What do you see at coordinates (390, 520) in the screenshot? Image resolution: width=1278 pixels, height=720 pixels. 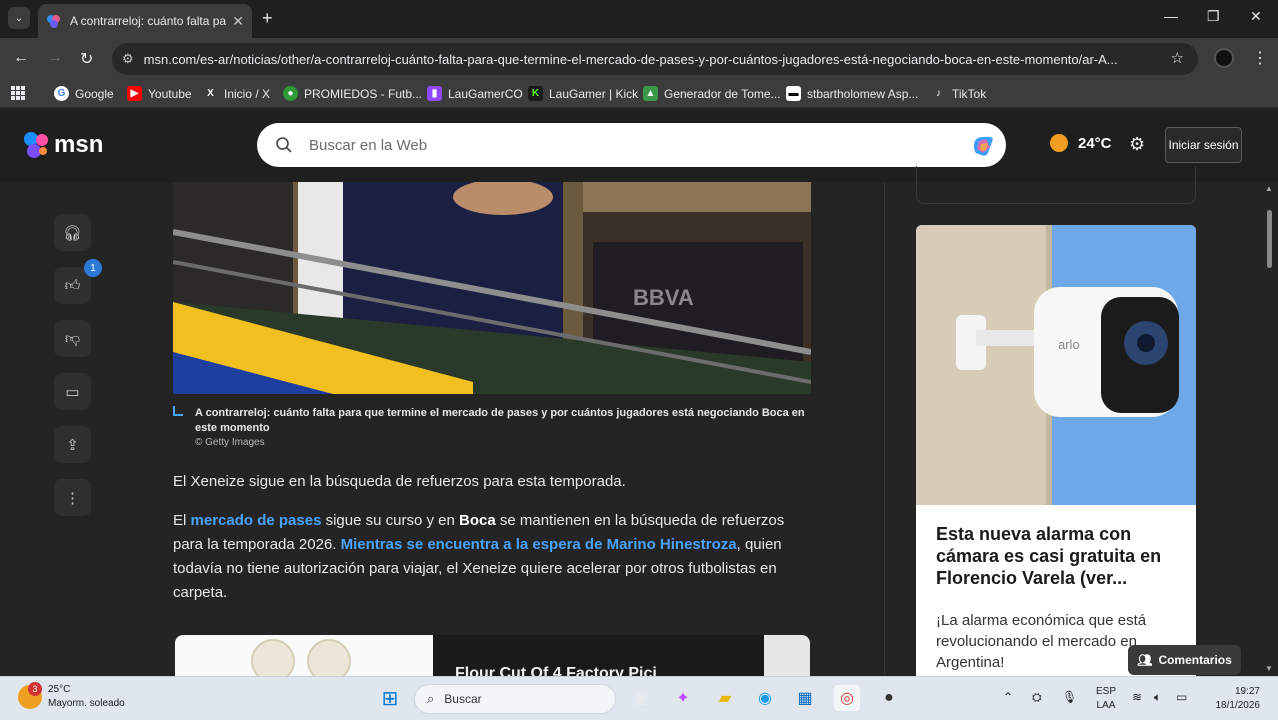 I see `text-run: sigue su curso y en` at bounding box center [390, 520].